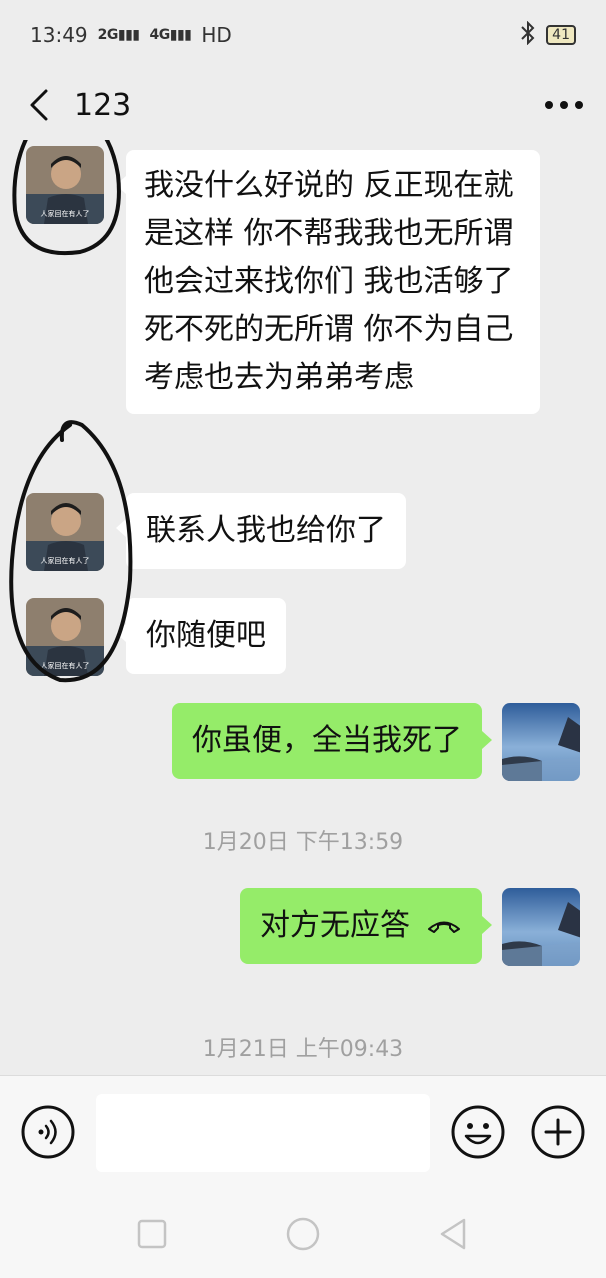 The height and width of the screenshot is (1278, 606). Describe the element at coordinates (38, 105) in the screenshot. I see `back-chevron-icon` at that location.